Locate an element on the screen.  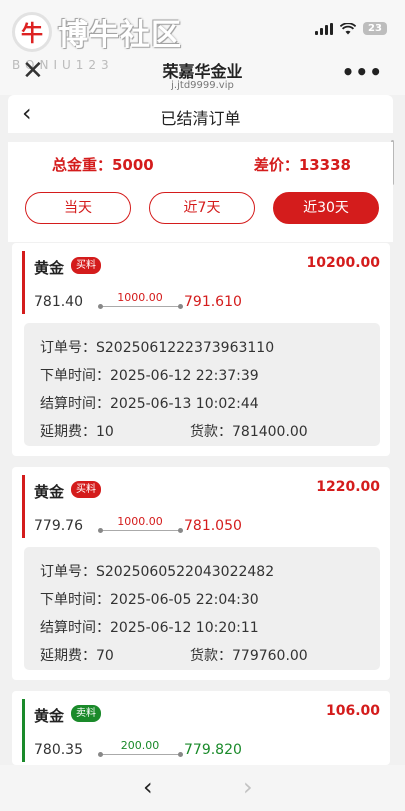
watermark-logo: 牛 博牛社区 is located at coordinates (97, 32).